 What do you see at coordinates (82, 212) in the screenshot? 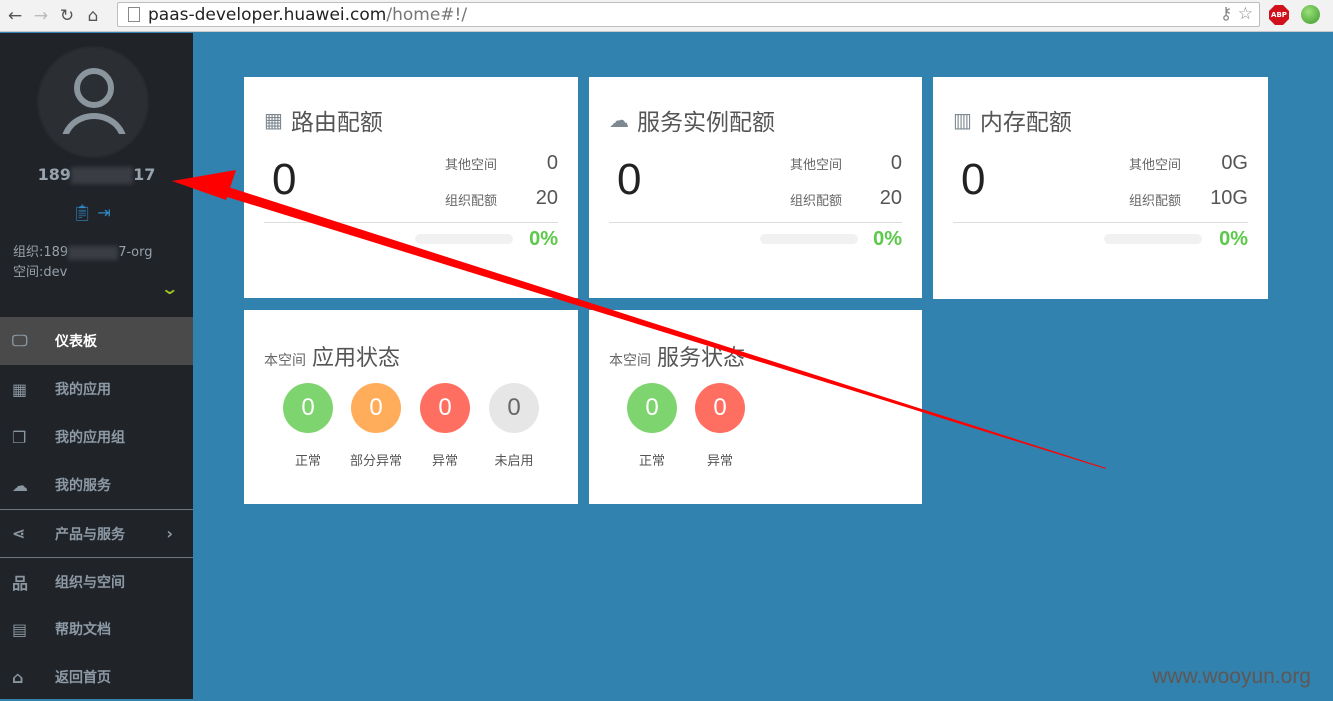
I see `clipboard-icon: 📋︎` at bounding box center [82, 212].